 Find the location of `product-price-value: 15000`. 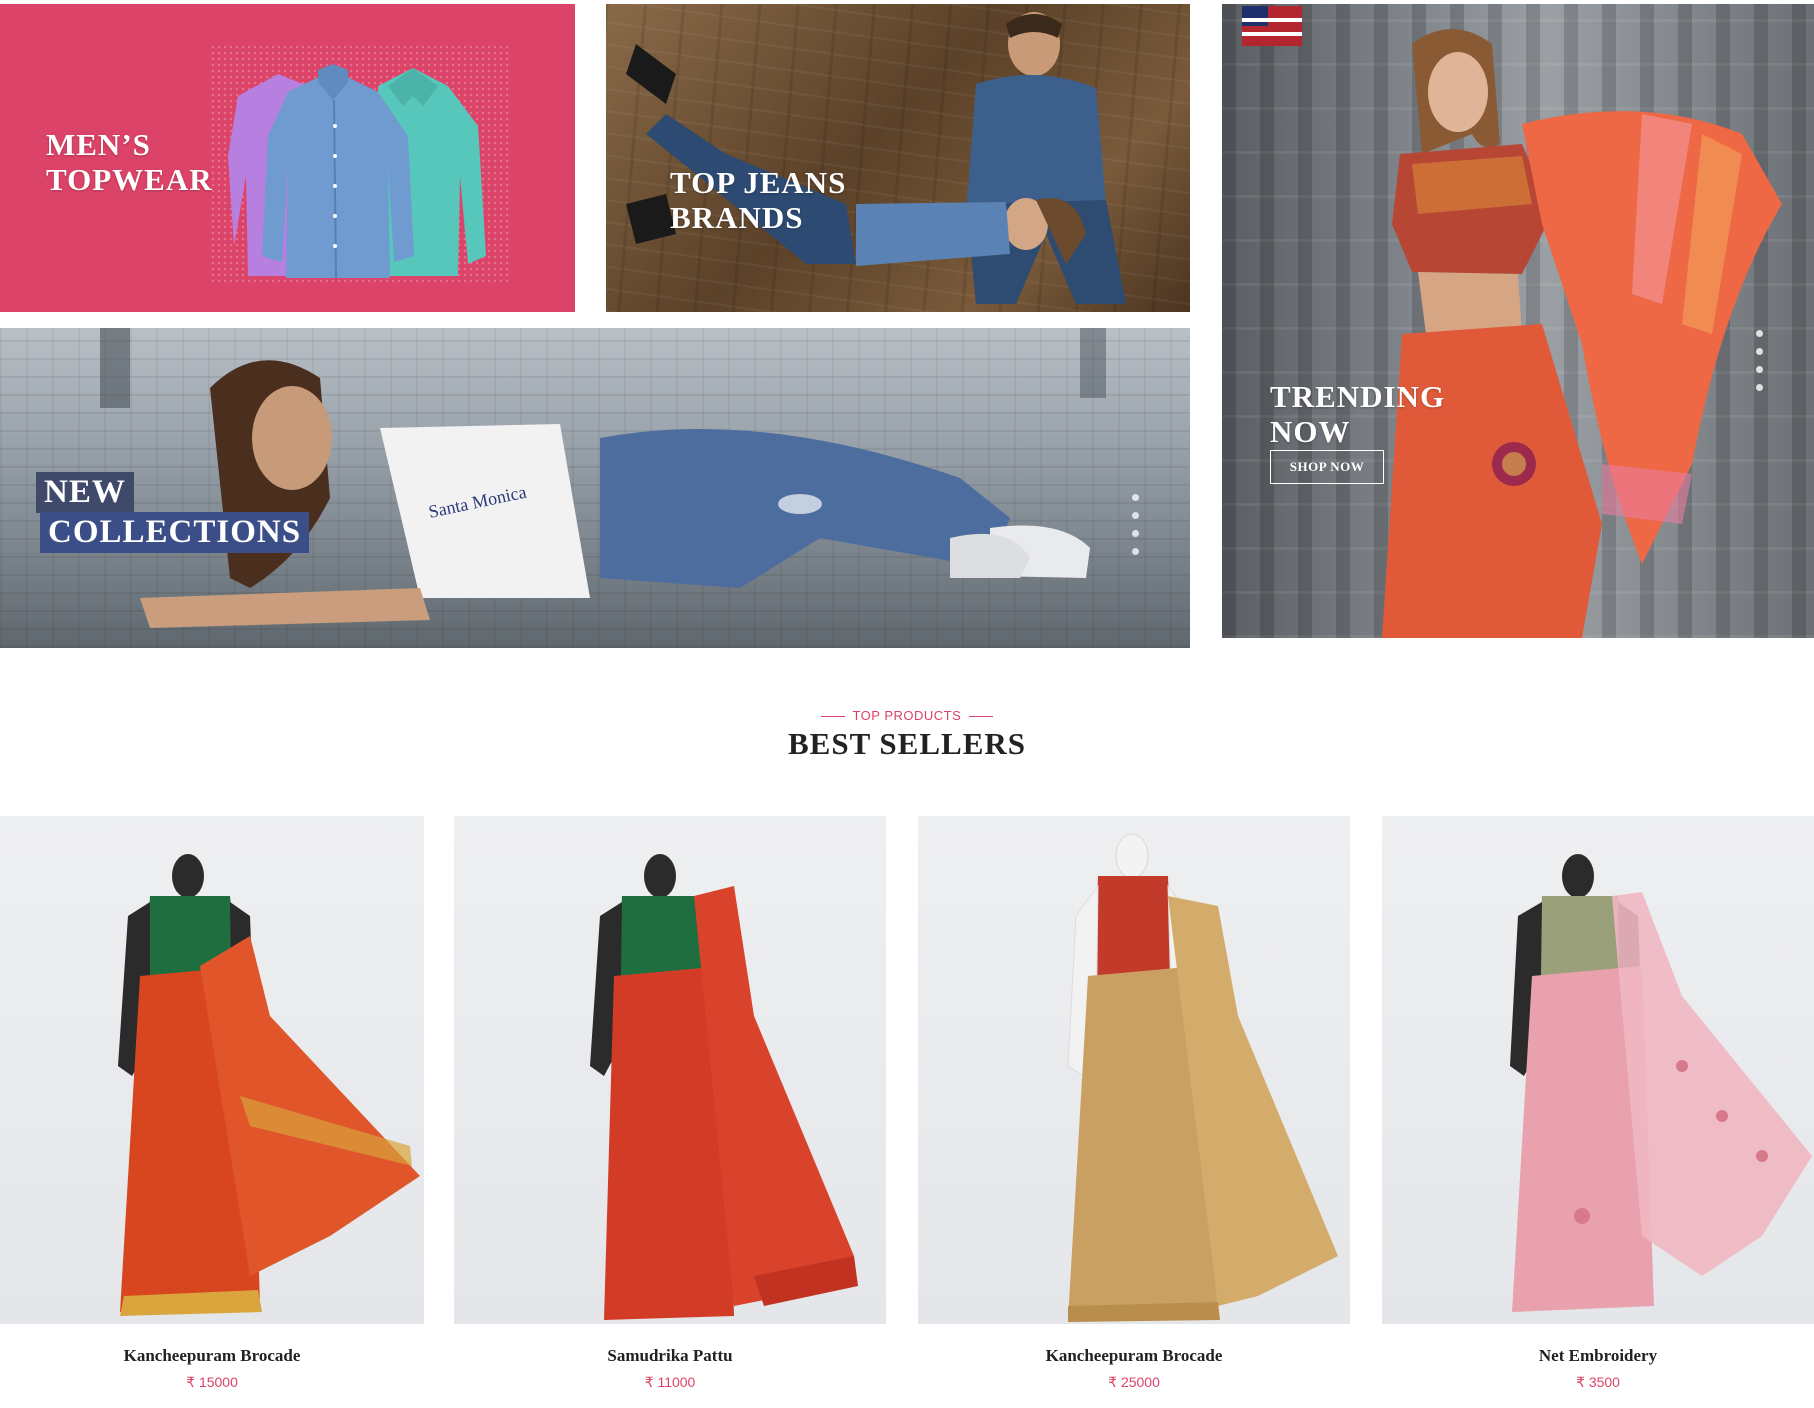

product-price-value: 15000 is located at coordinates (218, 1382).